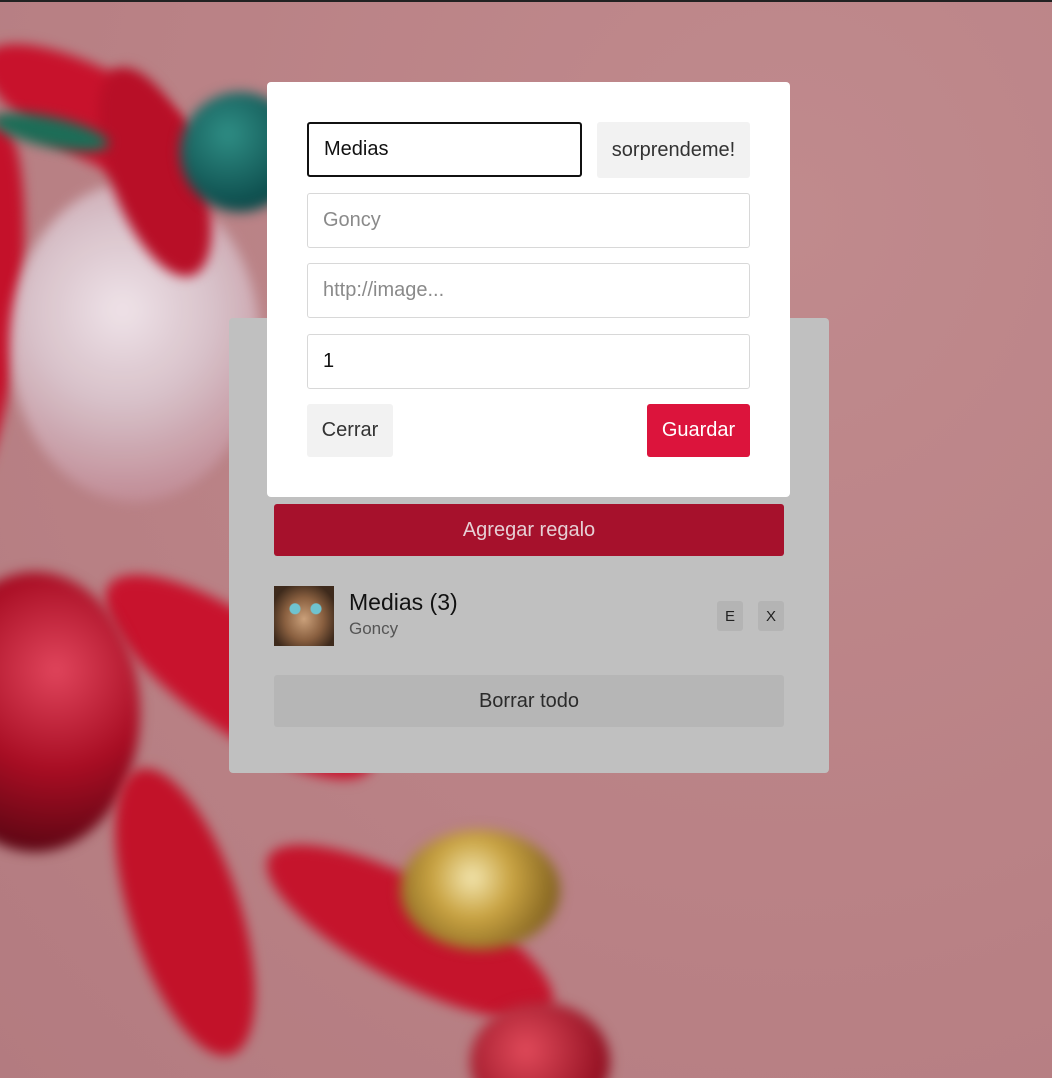 The image size is (1052, 1078). What do you see at coordinates (529, 701) in the screenshot?
I see `clear-all-button: Borrar todo` at bounding box center [529, 701].